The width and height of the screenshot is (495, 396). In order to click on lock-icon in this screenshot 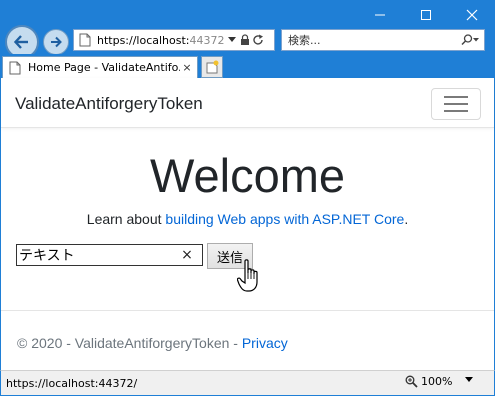, I will do `click(244, 39)`.